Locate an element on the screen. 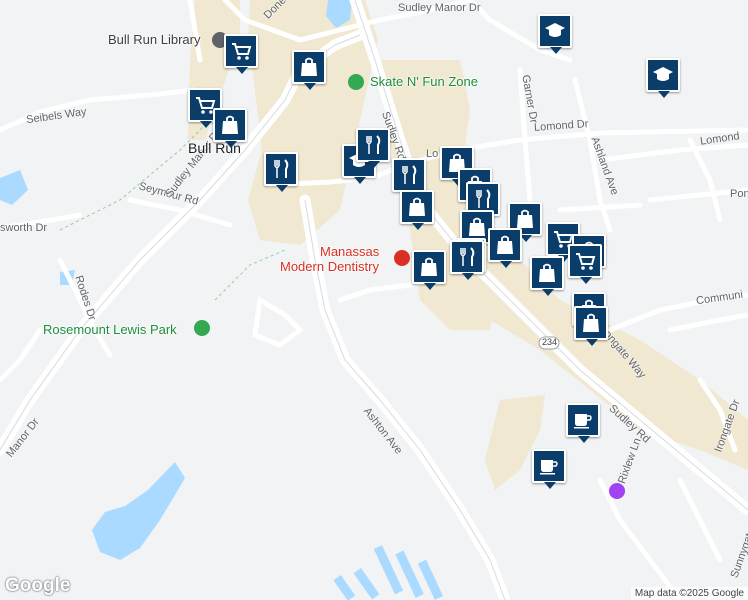  road-label-lo: Lo is located at coordinates (432, 154).